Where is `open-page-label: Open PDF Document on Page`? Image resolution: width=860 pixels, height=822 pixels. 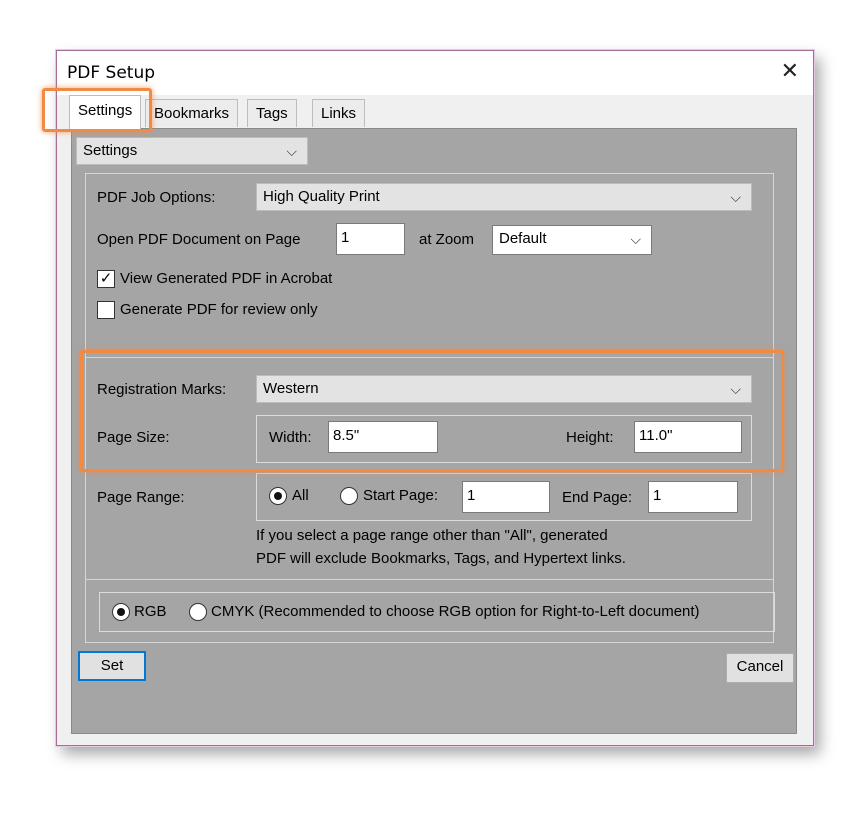
open-page-label: Open PDF Document on Page is located at coordinates (199, 239).